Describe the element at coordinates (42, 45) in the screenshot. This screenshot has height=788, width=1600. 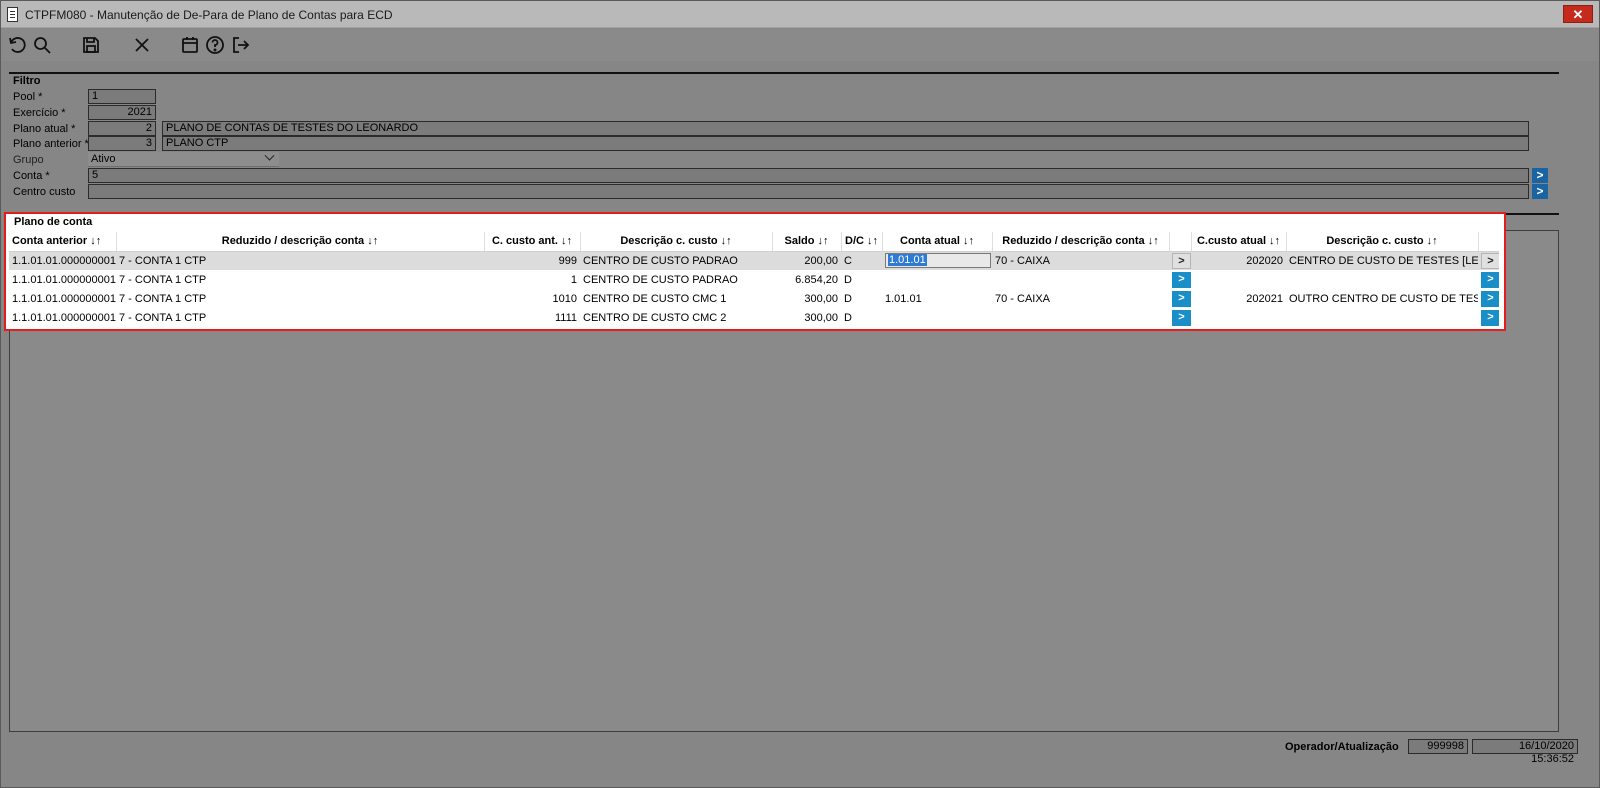
I see `search-icon` at that location.